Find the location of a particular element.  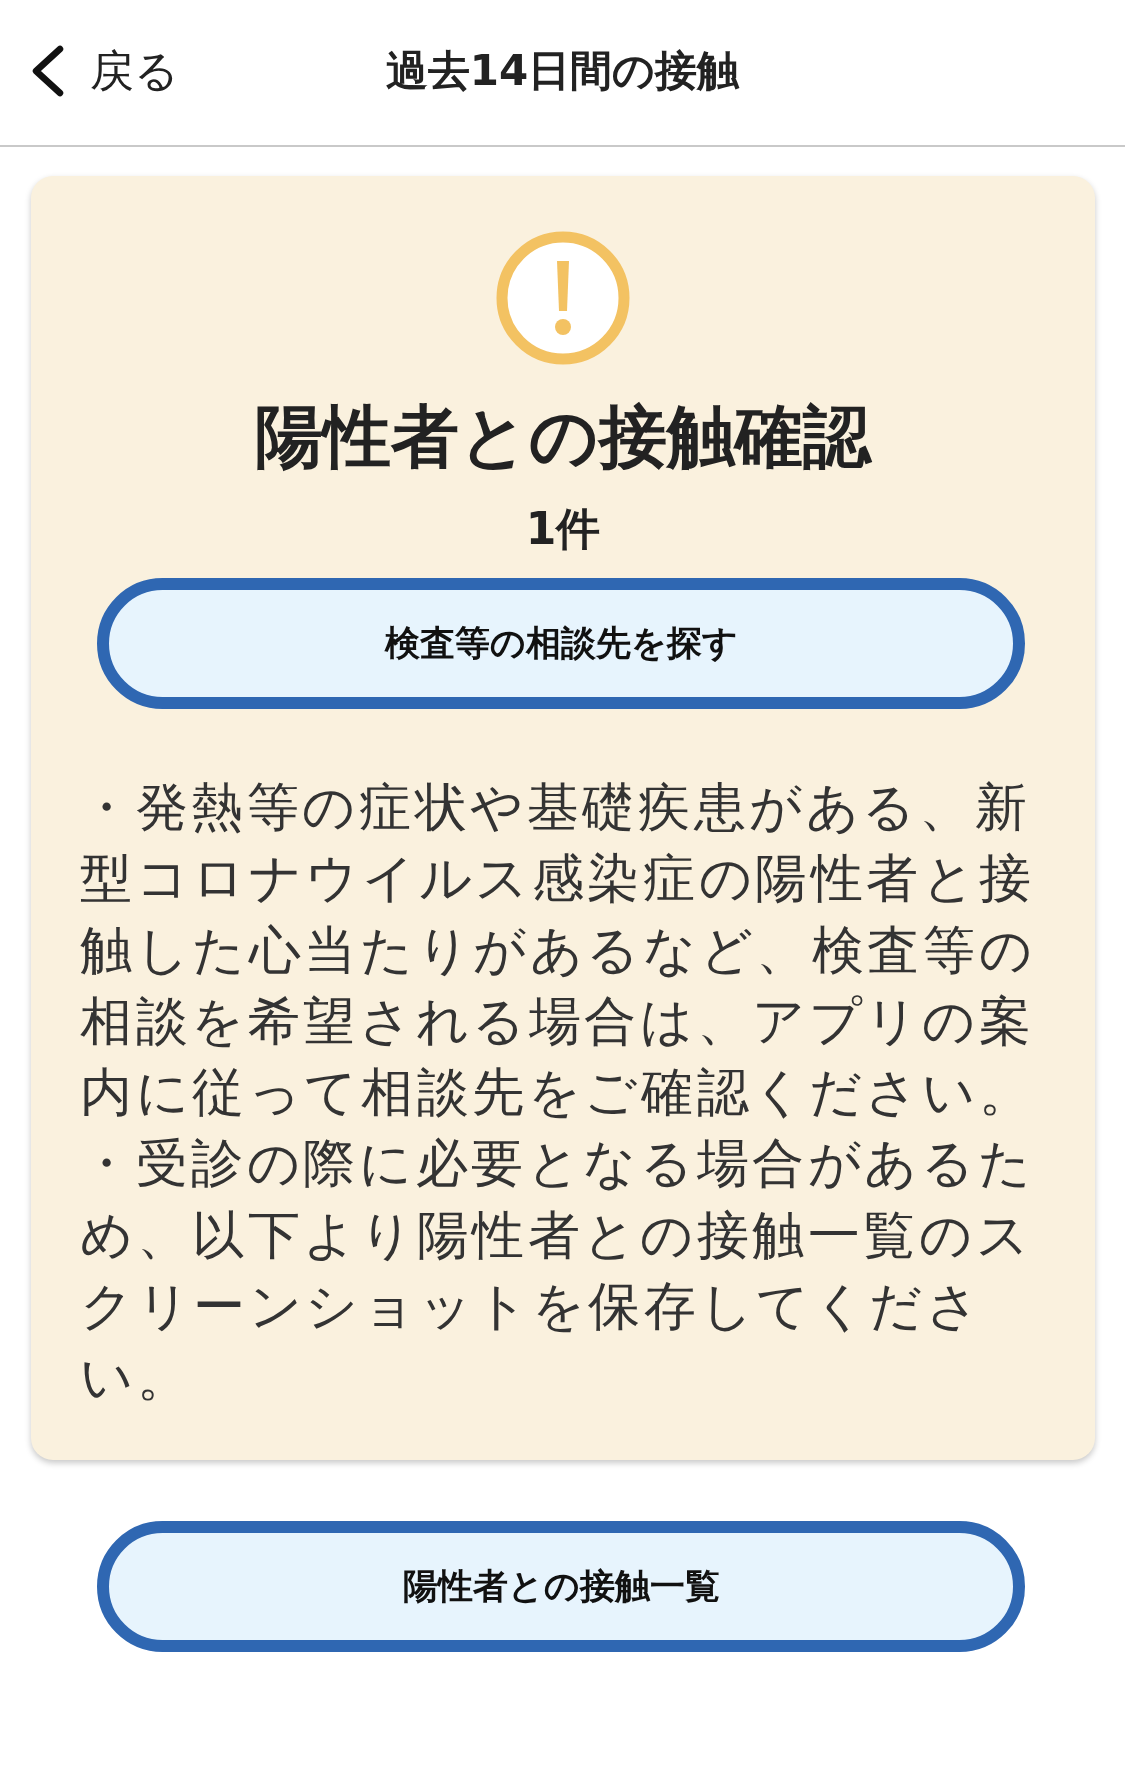

note-paragraph: ・受診の際に必要となる場合があるため、以下より陽性者との接触一覧のスクリーンショットを保存してください。 is located at coordinates (558, 1271).